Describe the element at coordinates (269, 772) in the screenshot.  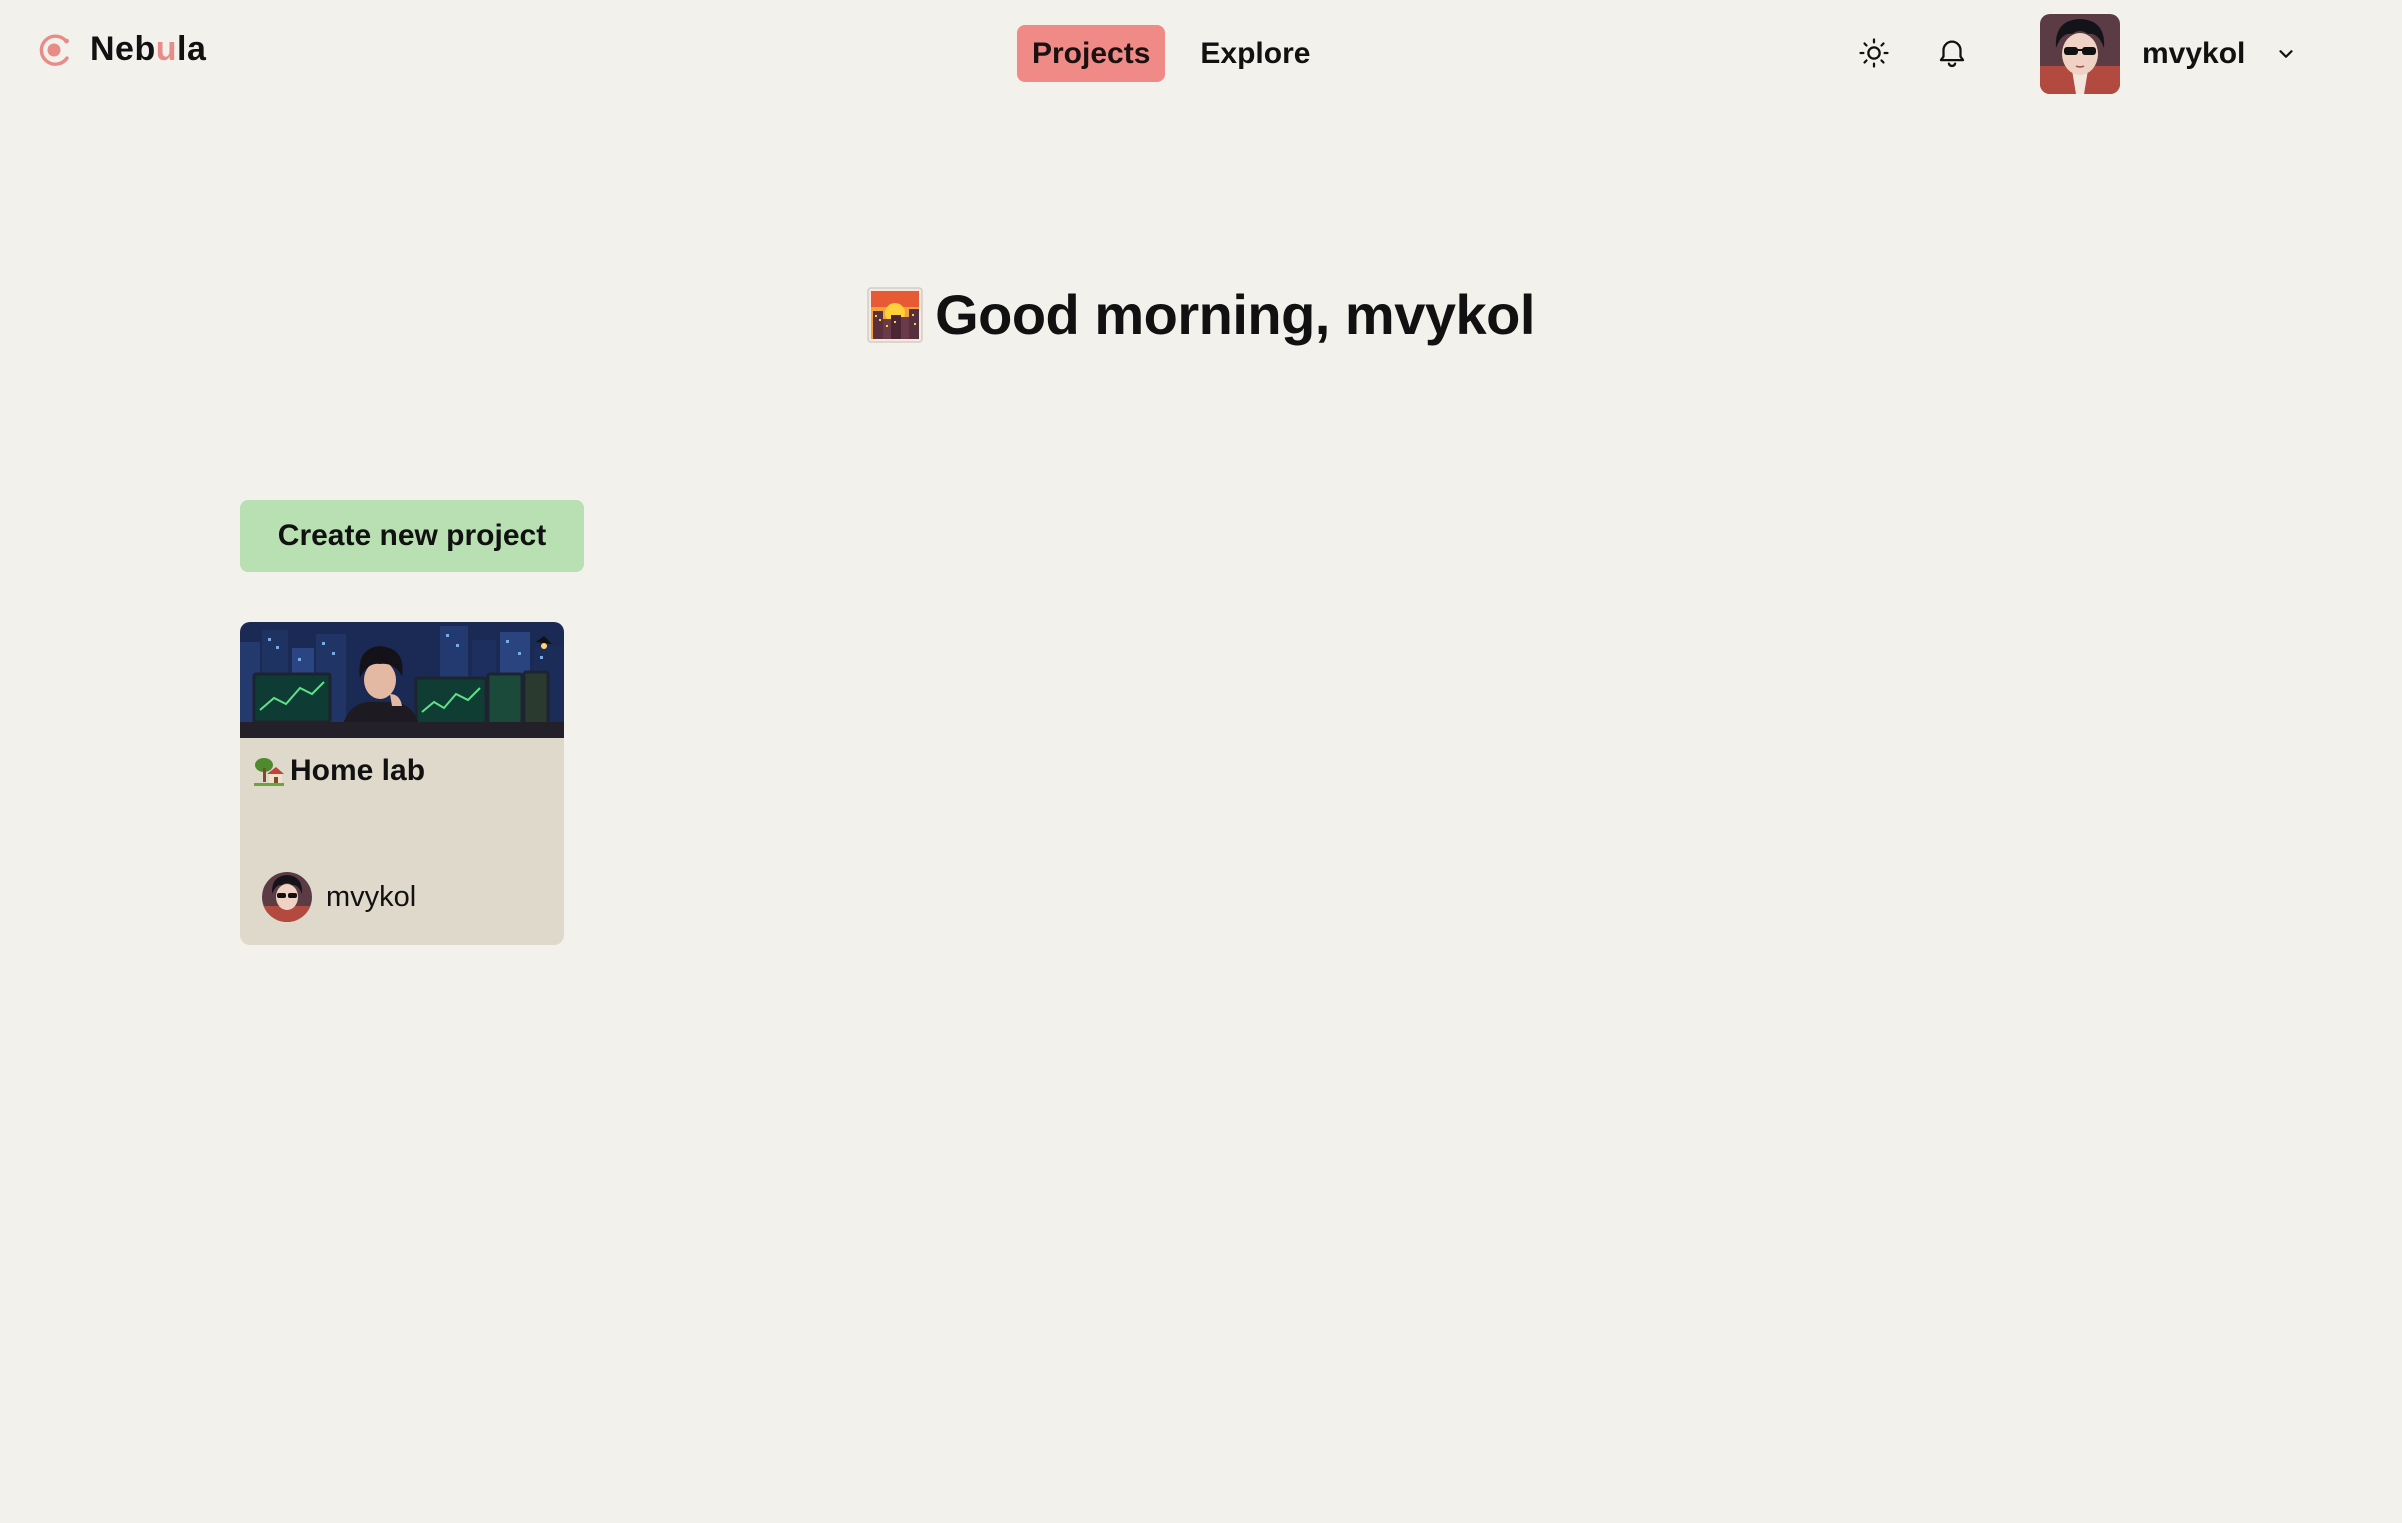
I see `house-with-garden-icon` at that location.